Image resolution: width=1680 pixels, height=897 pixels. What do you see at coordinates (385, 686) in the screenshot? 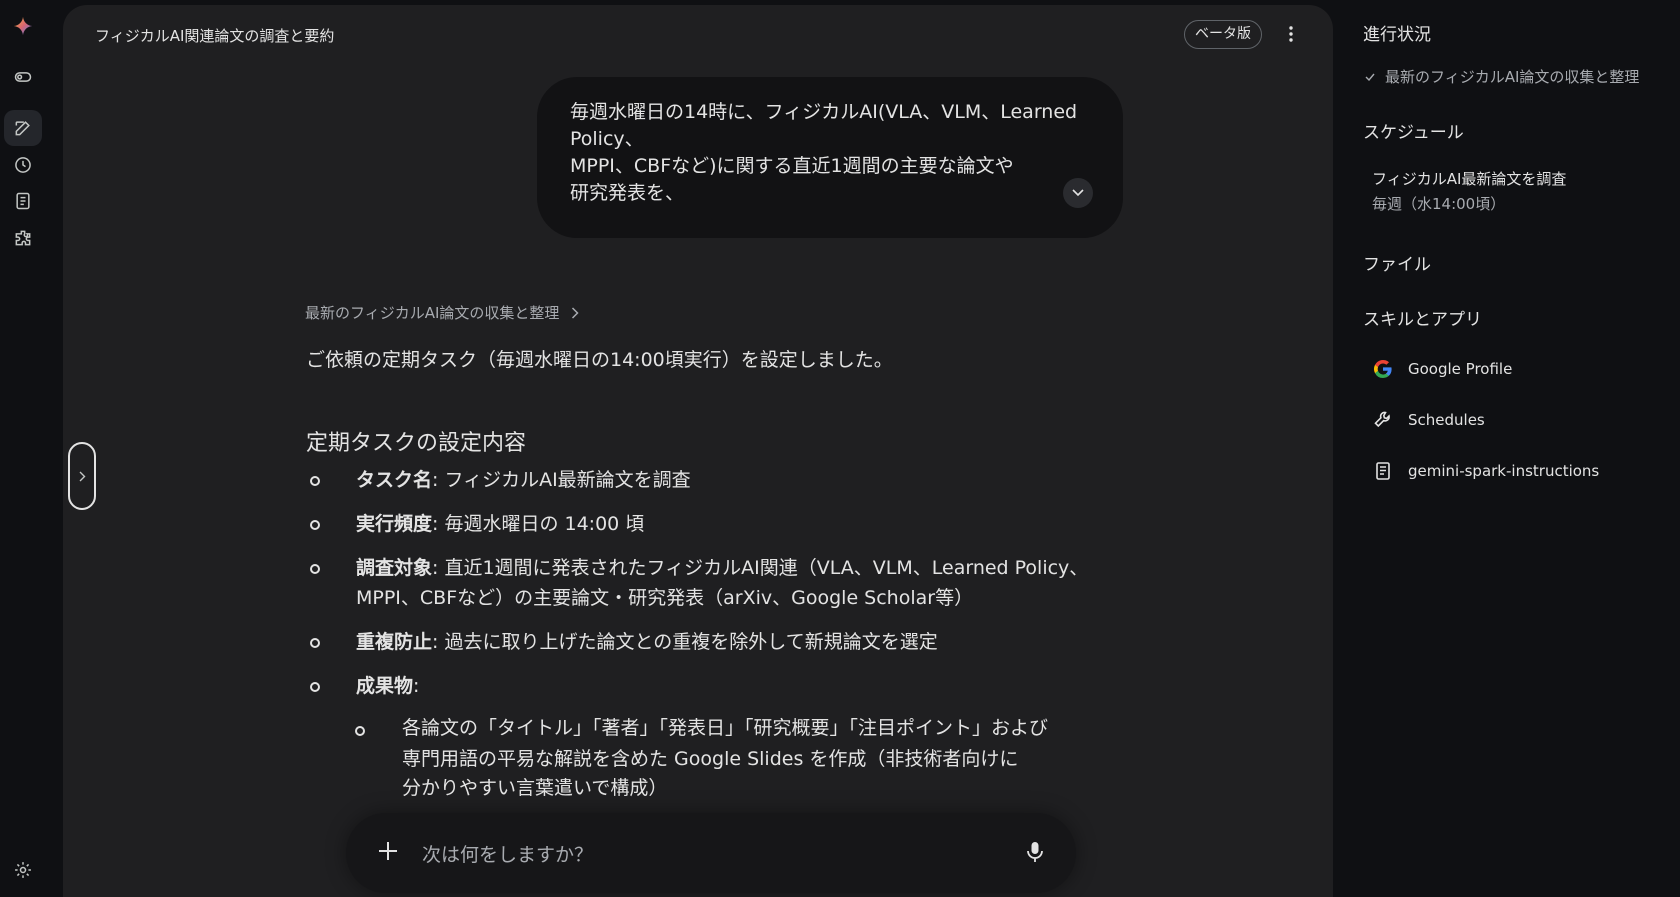
I see `list-item-label: 成果物` at bounding box center [385, 686].